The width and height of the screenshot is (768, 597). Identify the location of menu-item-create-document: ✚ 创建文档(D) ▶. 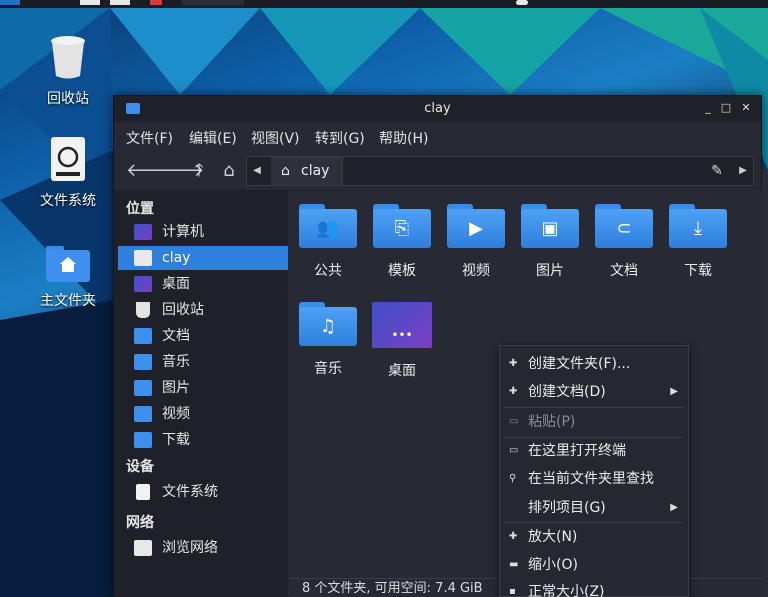
(594, 392).